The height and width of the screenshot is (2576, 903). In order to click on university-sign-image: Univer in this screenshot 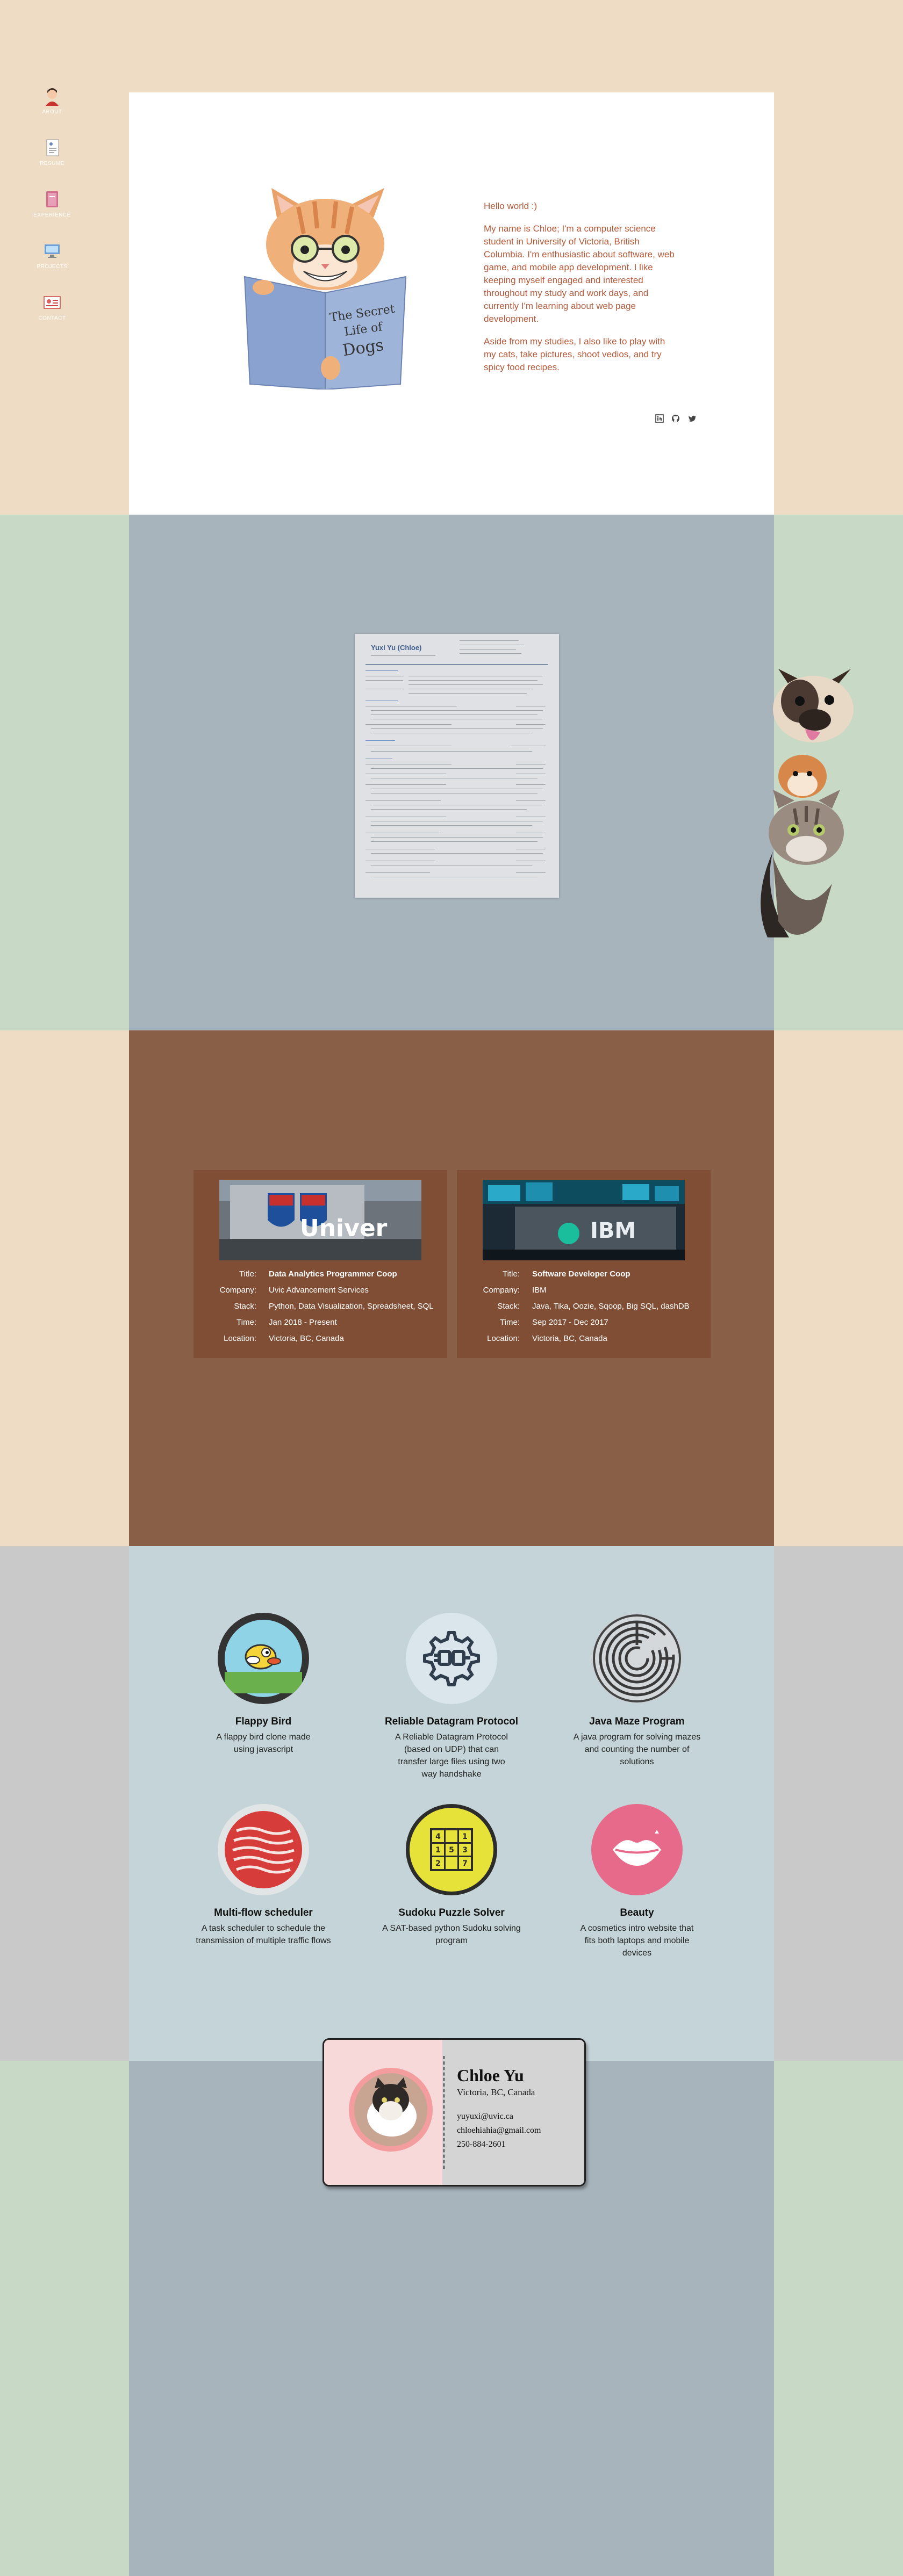, I will do `click(320, 1220)`.